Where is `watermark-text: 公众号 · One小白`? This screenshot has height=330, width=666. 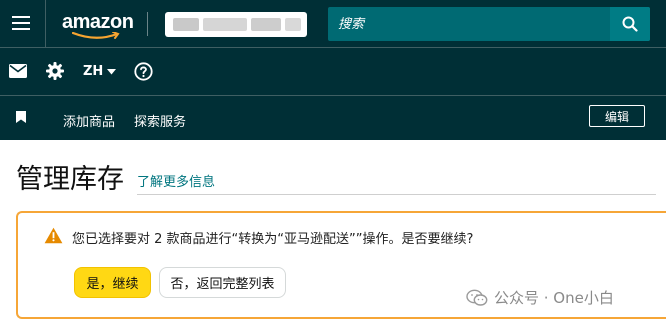 watermark-text: 公众号 · One小白 is located at coordinates (554, 298).